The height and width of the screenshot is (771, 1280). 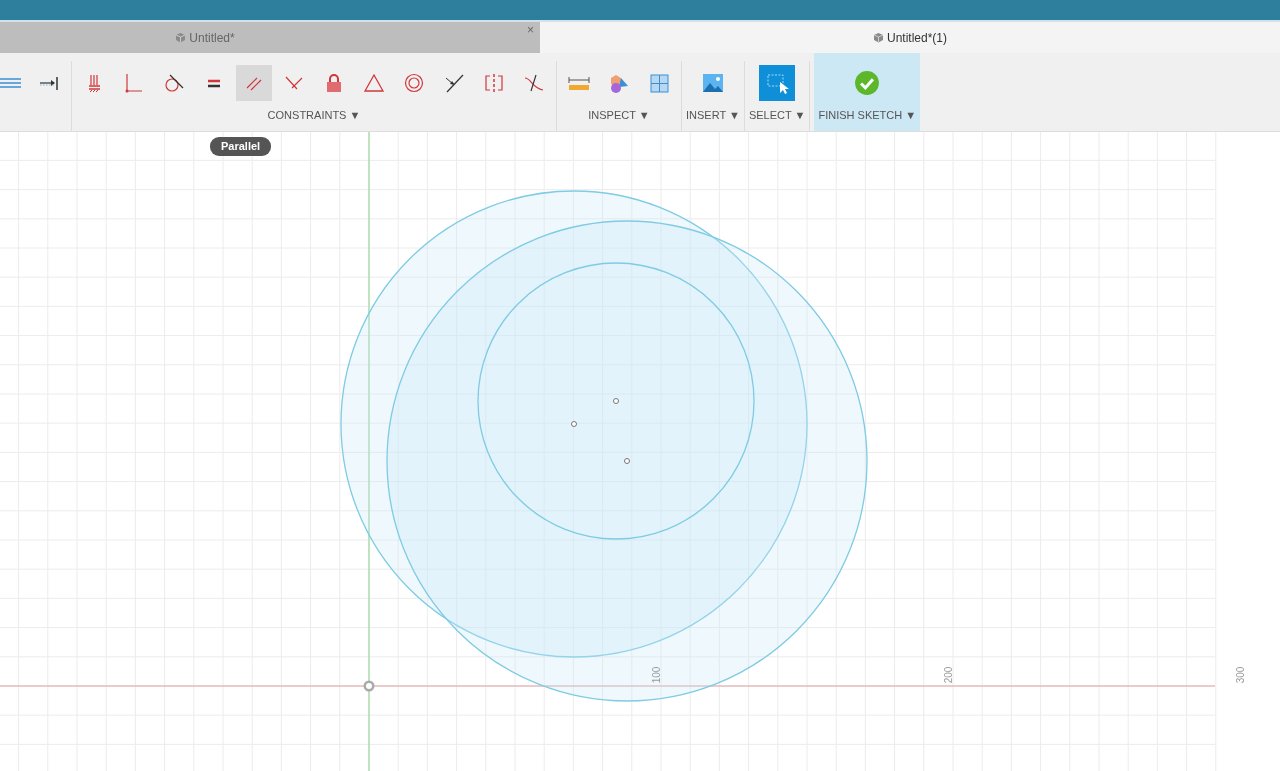 What do you see at coordinates (867, 115) in the screenshot?
I see `group-menu-button: FINISH SKETCH ▼` at bounding box center [867, 115].